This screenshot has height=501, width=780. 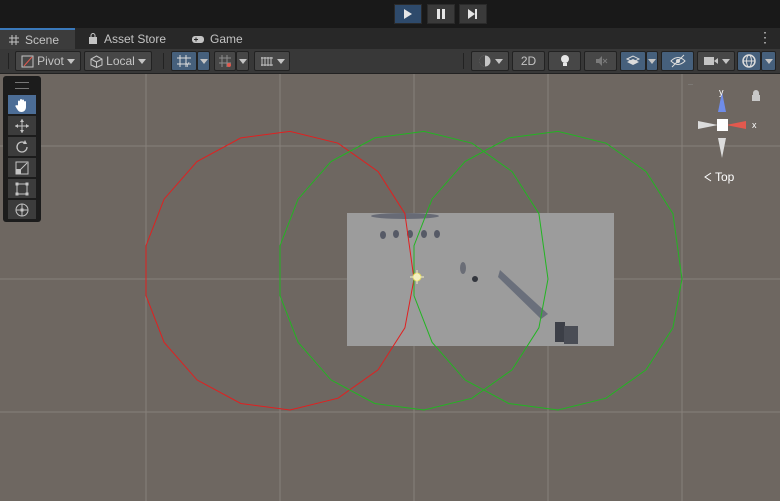 I want to click on grid-snap-dropdown, so click(x=203, y=61).